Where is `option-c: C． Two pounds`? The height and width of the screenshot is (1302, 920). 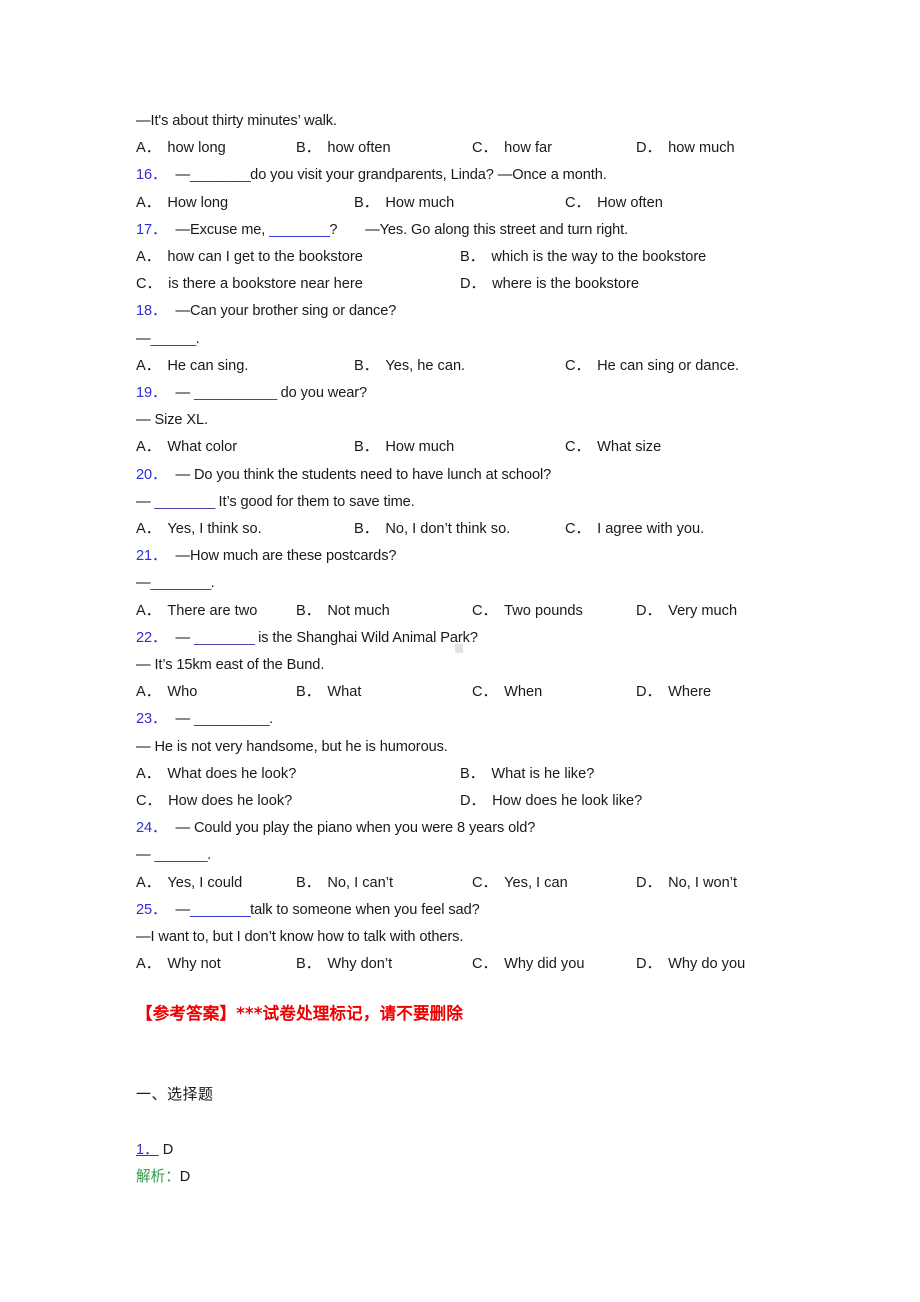
option-c: C． Two pounds is located at coordinates (527, 611).